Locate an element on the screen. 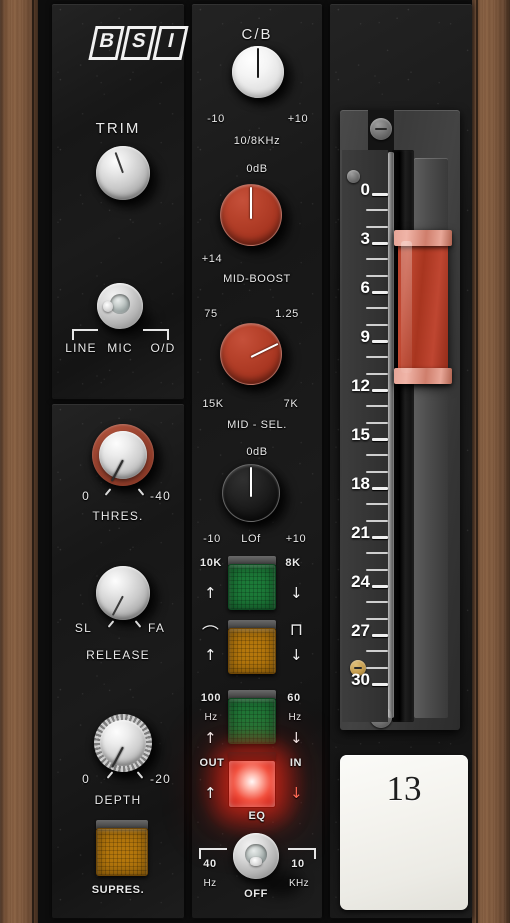  eq-caption-label: EQ is located at coordinates (257, 816).